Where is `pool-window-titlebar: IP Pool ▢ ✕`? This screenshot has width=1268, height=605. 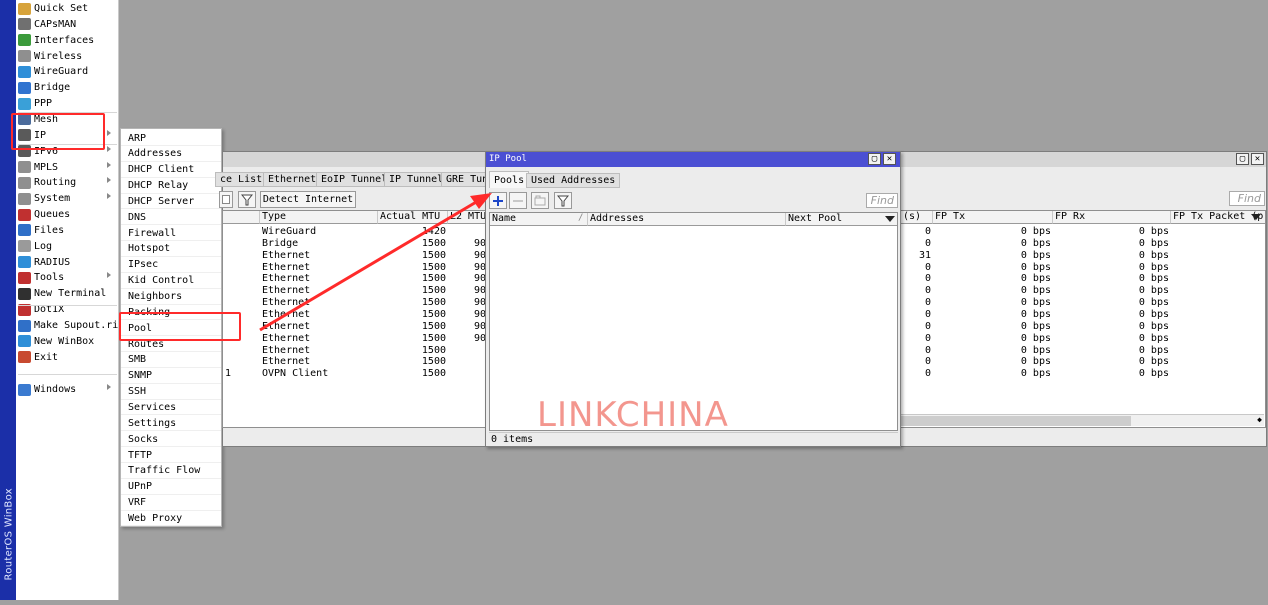
pool-window-titlebar: IP Pool ▢ ✕ is located at coordinates (693, 159).